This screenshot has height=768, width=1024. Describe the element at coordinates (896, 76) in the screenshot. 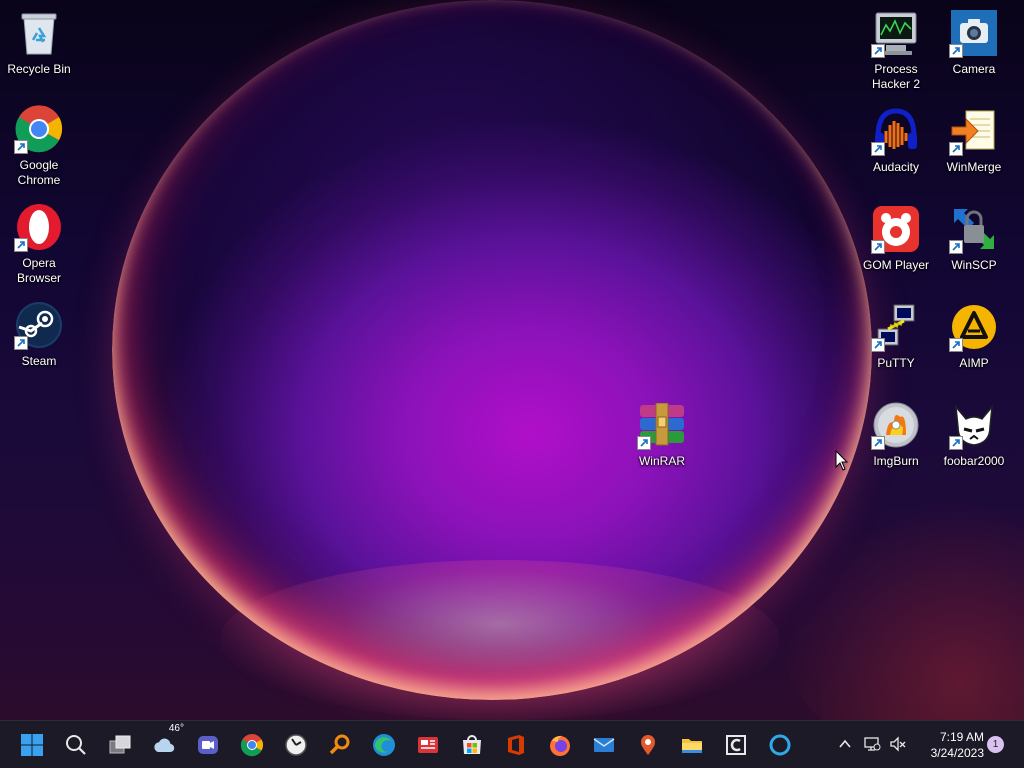

I see `desktop-icon-label: Process Hacker 2` at that location.